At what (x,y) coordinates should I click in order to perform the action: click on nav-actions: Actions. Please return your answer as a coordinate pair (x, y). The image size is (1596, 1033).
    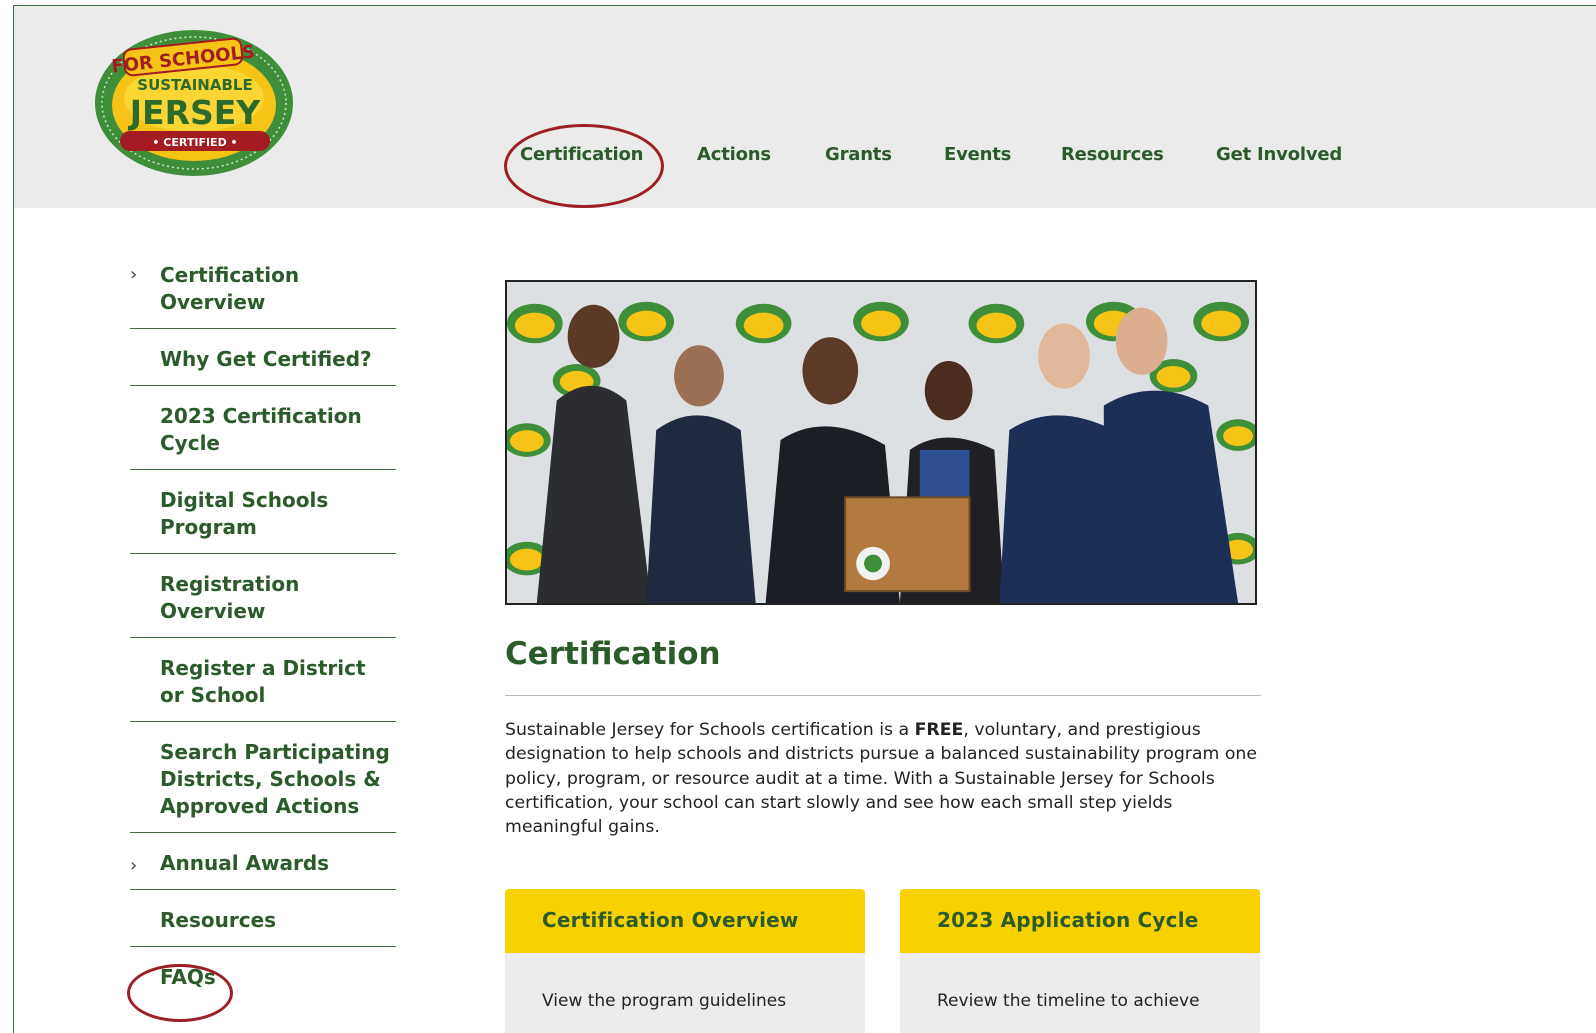
    Looking at the image, I should click on (734, 154).